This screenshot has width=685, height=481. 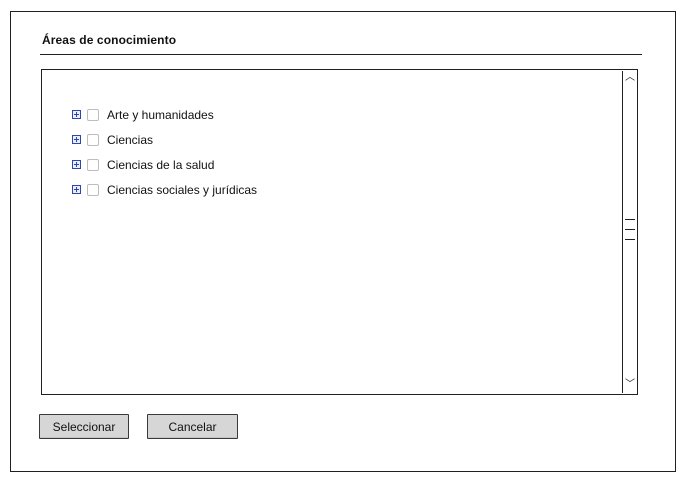 What do you see at coordinates (182, 189) in the screenshot?
I see `tree-item-label: Ciencias sociales y jurídicas` at bounding box center [182, 189].